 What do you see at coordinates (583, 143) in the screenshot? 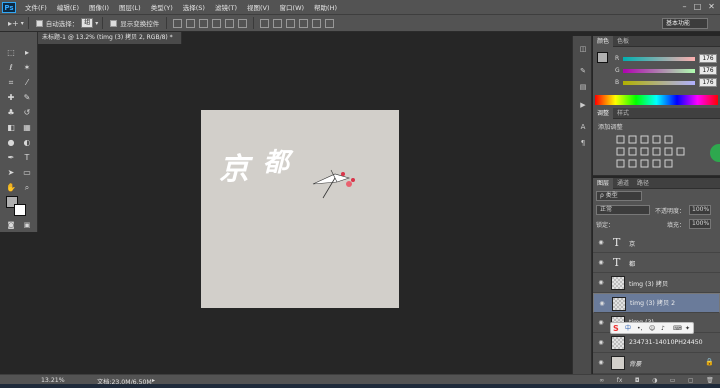
I see `paragraph-panel-icon: ¶` at bounding box center [583, 143].